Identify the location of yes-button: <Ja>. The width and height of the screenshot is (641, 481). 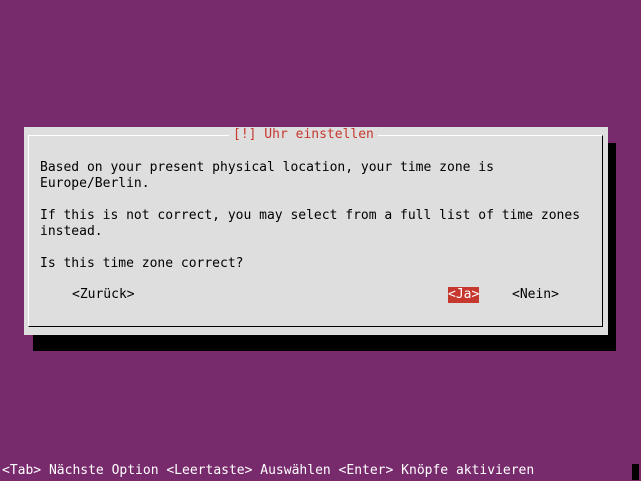
(464, 295).